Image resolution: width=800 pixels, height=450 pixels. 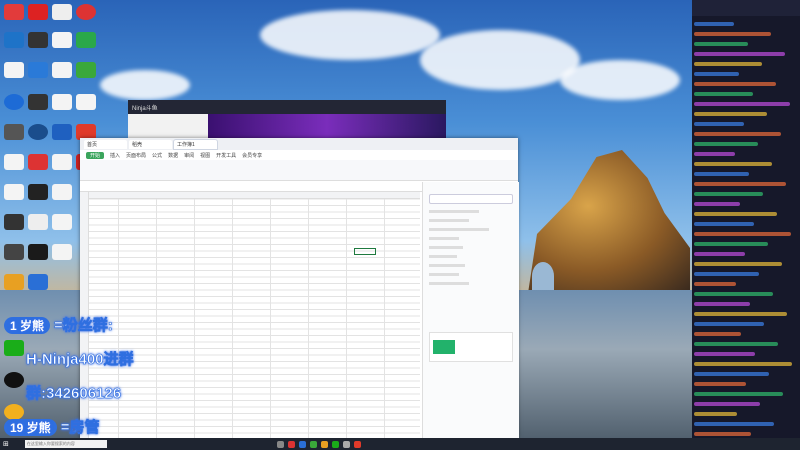 I want to click on assistant-pane, so click(x=470, y=310).